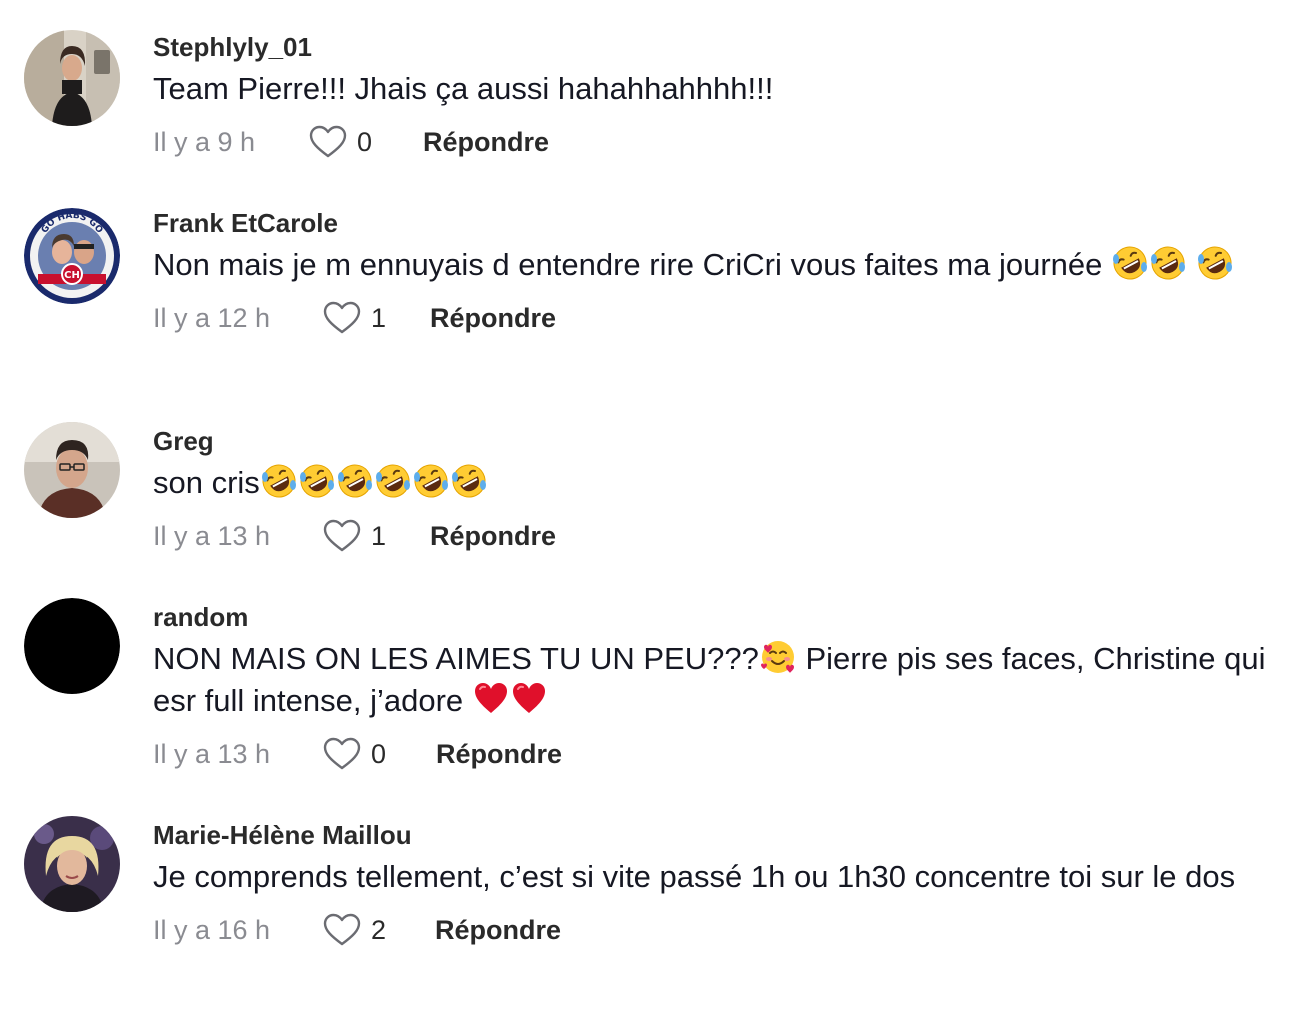  I want to click on avatar: CH GO HABS GO, so click(72, 256).